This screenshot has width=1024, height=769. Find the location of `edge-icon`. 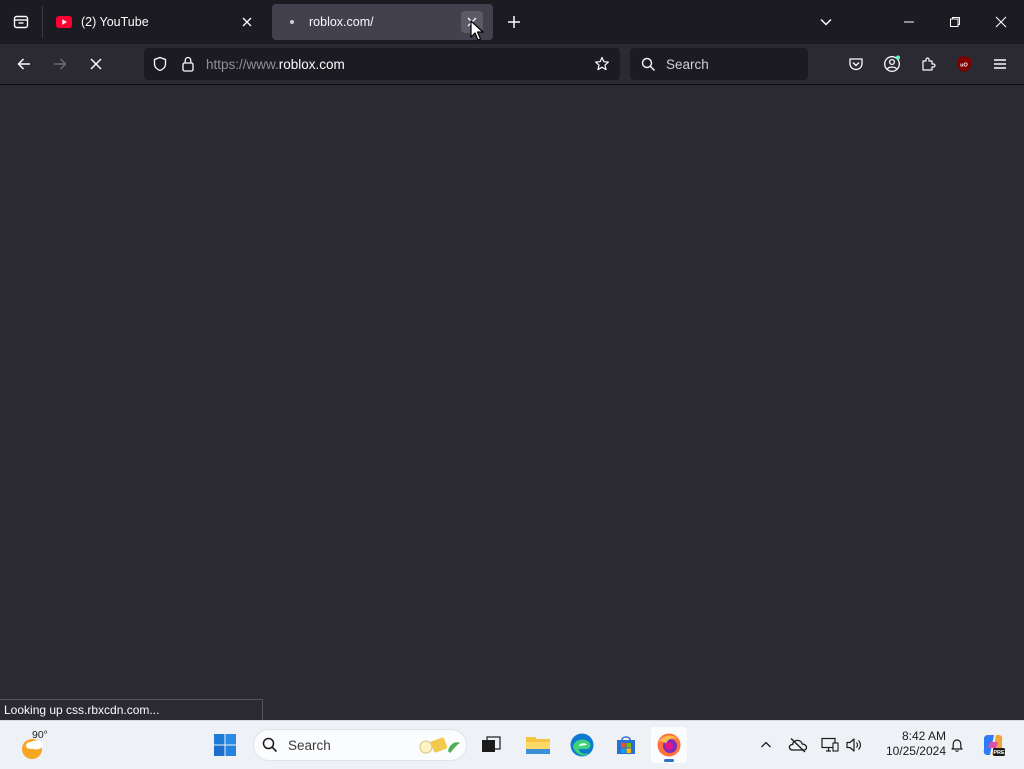

edge-icon is located at coordinates (582, 745).